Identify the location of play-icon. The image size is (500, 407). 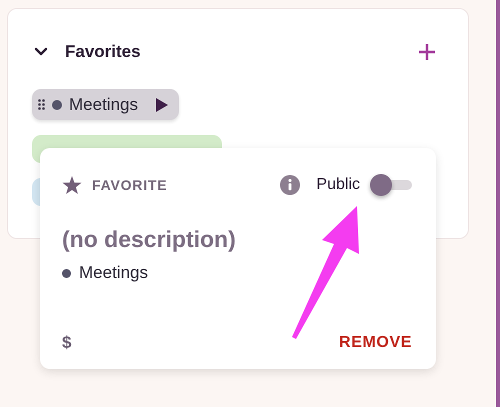
(161, 104).